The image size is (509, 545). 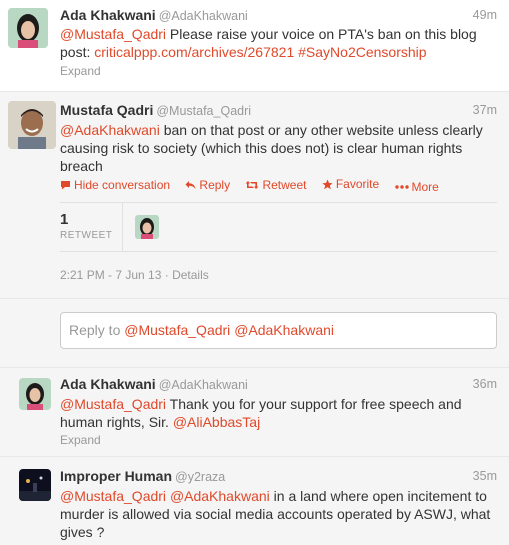 I want to click on reply-area: Reply to @Mustafa_Qadri @AdaKhakwani, so click(x=254, y=333).